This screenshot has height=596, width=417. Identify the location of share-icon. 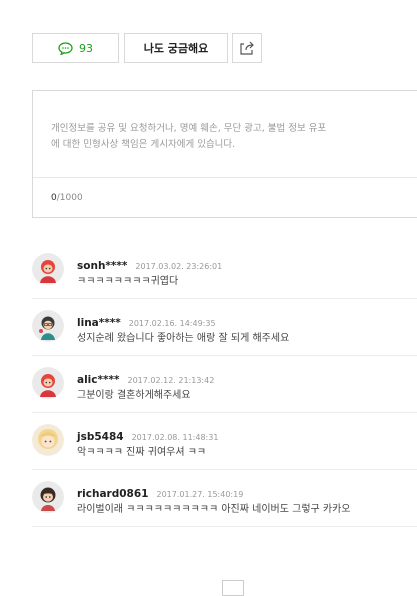
(247, 48).